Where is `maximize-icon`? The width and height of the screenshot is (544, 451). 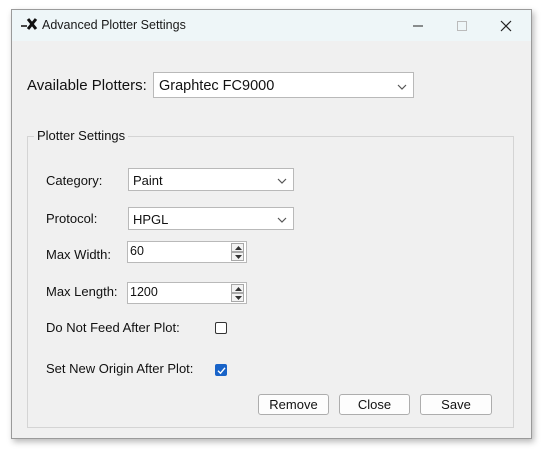
maximize-icon is located at coordinates (462, 25).